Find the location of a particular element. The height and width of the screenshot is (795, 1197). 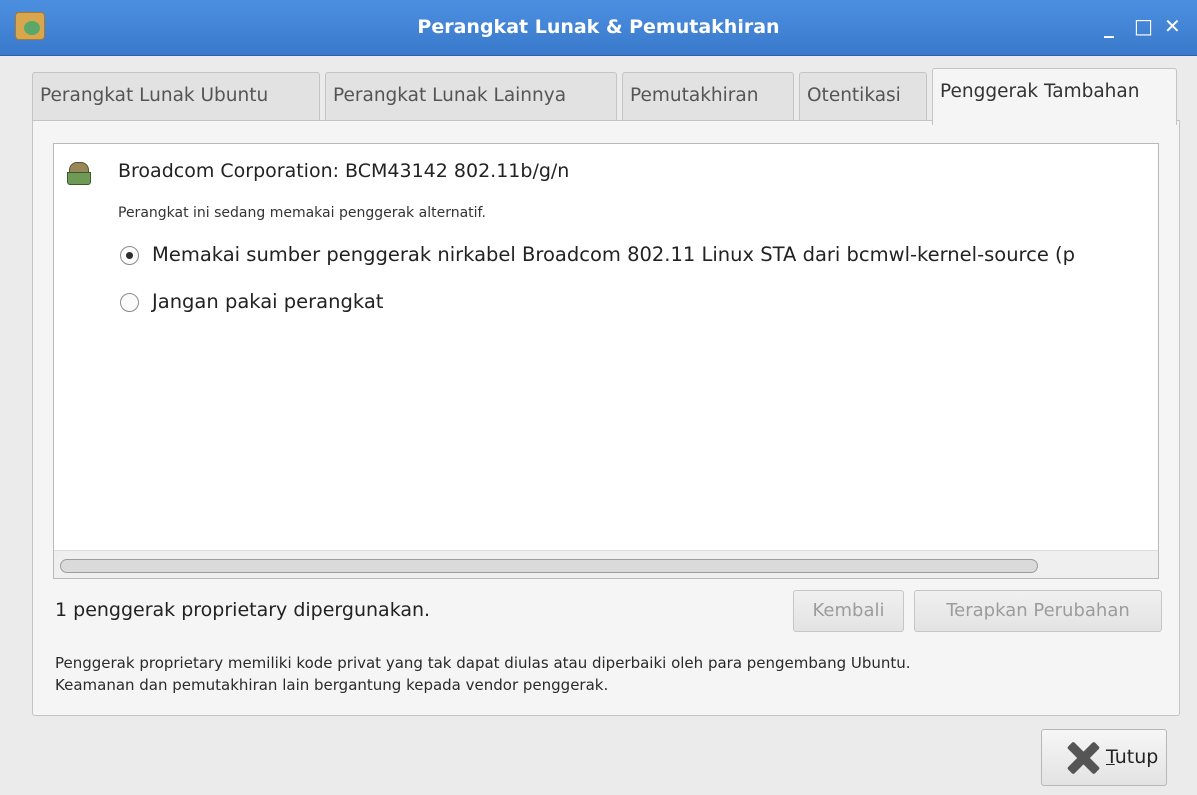

window-title: Perangkat Lunak & Pemutakhiran is located at coordinates (598, 27).